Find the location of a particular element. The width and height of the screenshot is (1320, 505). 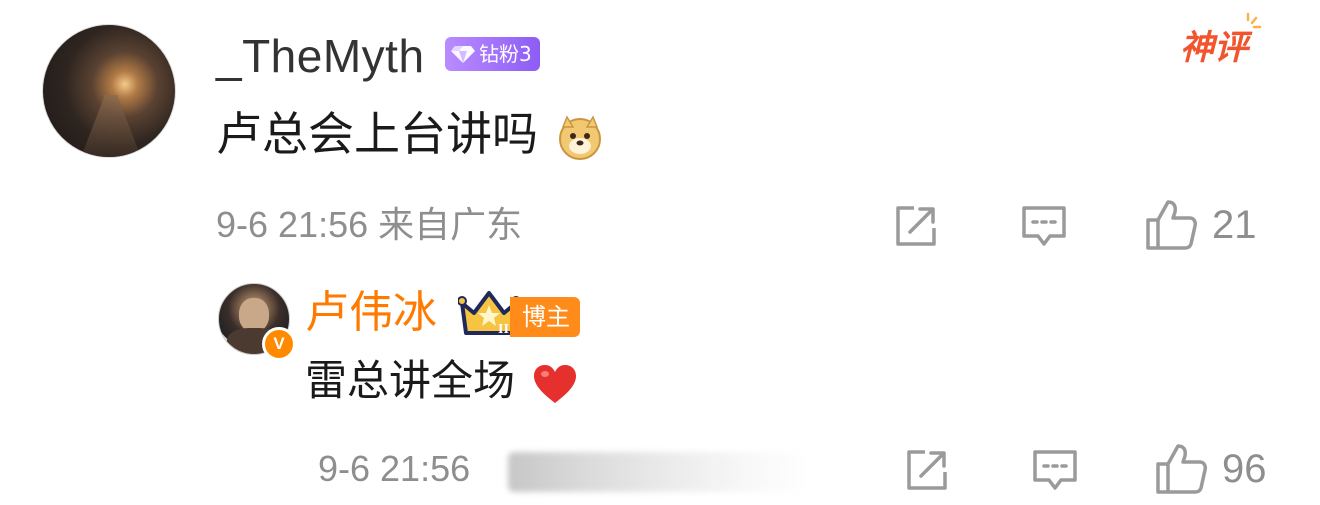

heart-emoji-icon is located at coordinates (555, 383).